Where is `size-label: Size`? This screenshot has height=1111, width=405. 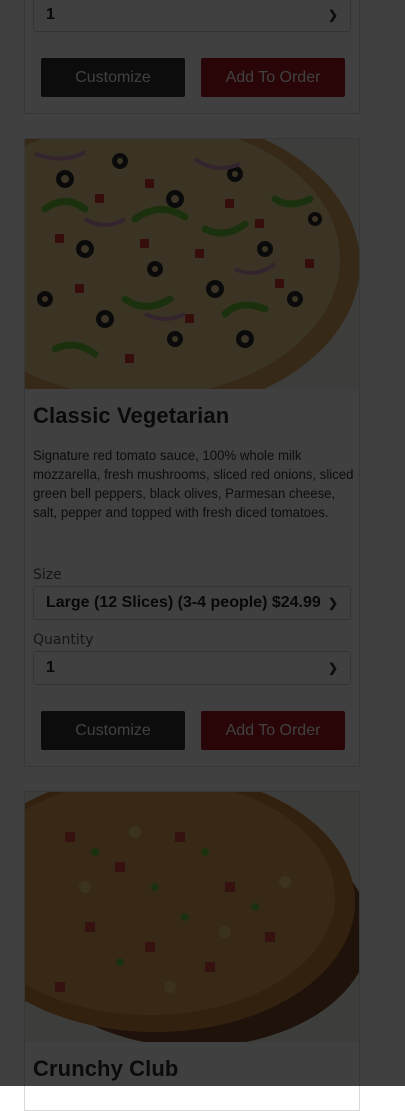 size-label: Size is located at coordinates (47, 575).